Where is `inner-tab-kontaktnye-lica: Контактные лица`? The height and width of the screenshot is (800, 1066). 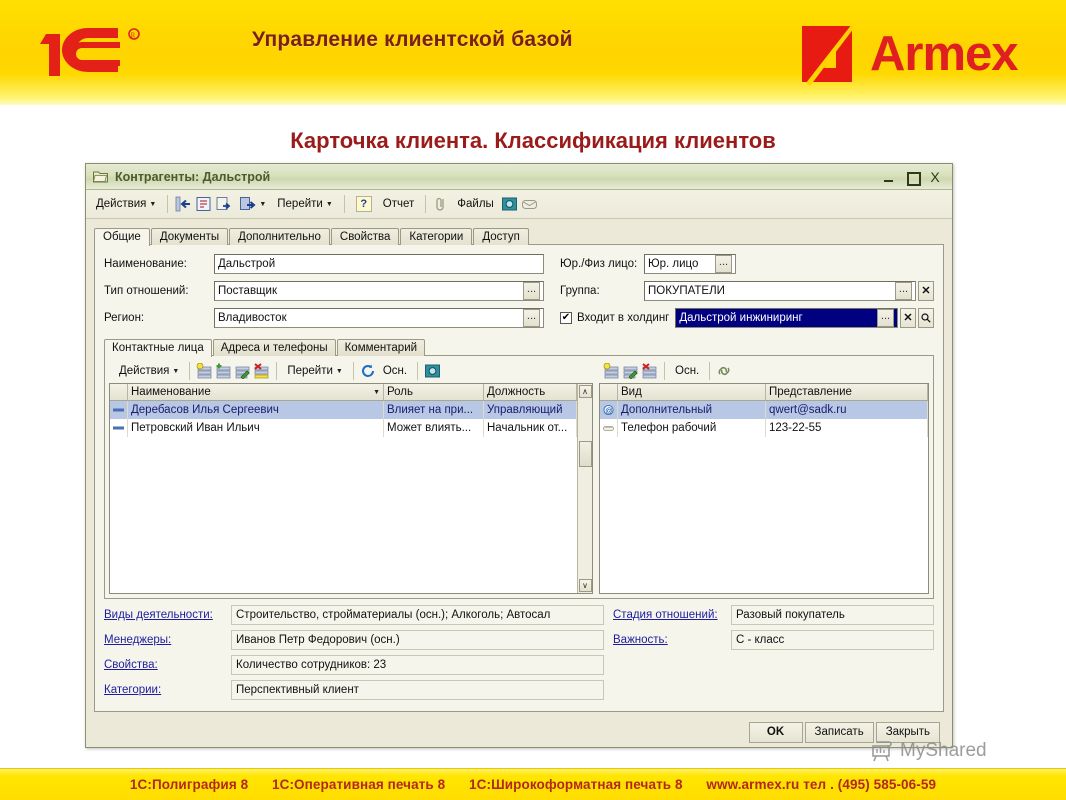 inner-tab-kontaktnye-lica: Контактные лица is located at coordinates (158, 348).